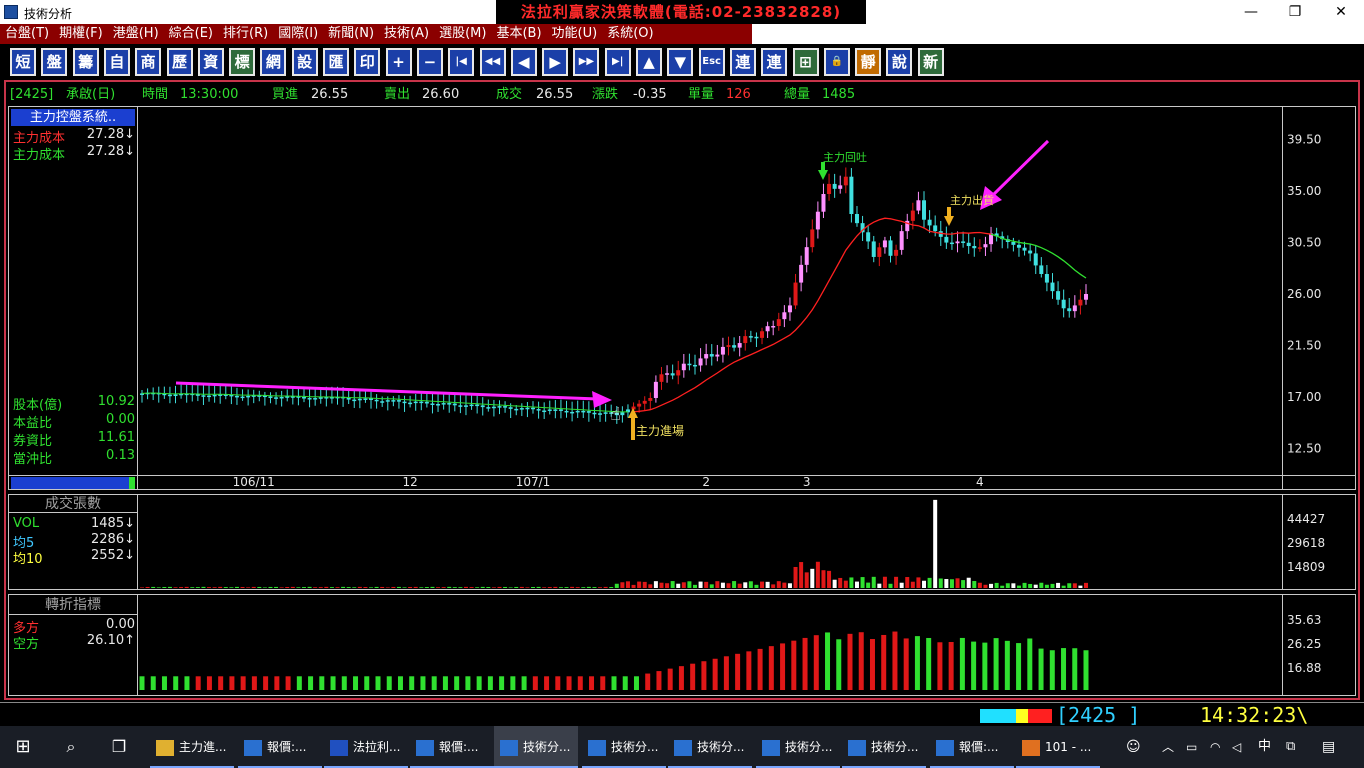  What do you see at coordinates (1333, 747) in the screenshot?
I see `notification-icon: ▤` at bounding box center [1333, 747].